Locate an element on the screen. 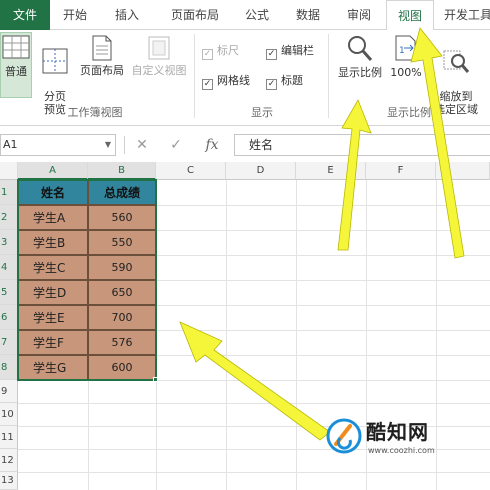  row-header-4: 4 is located at coordinates (9, 267).